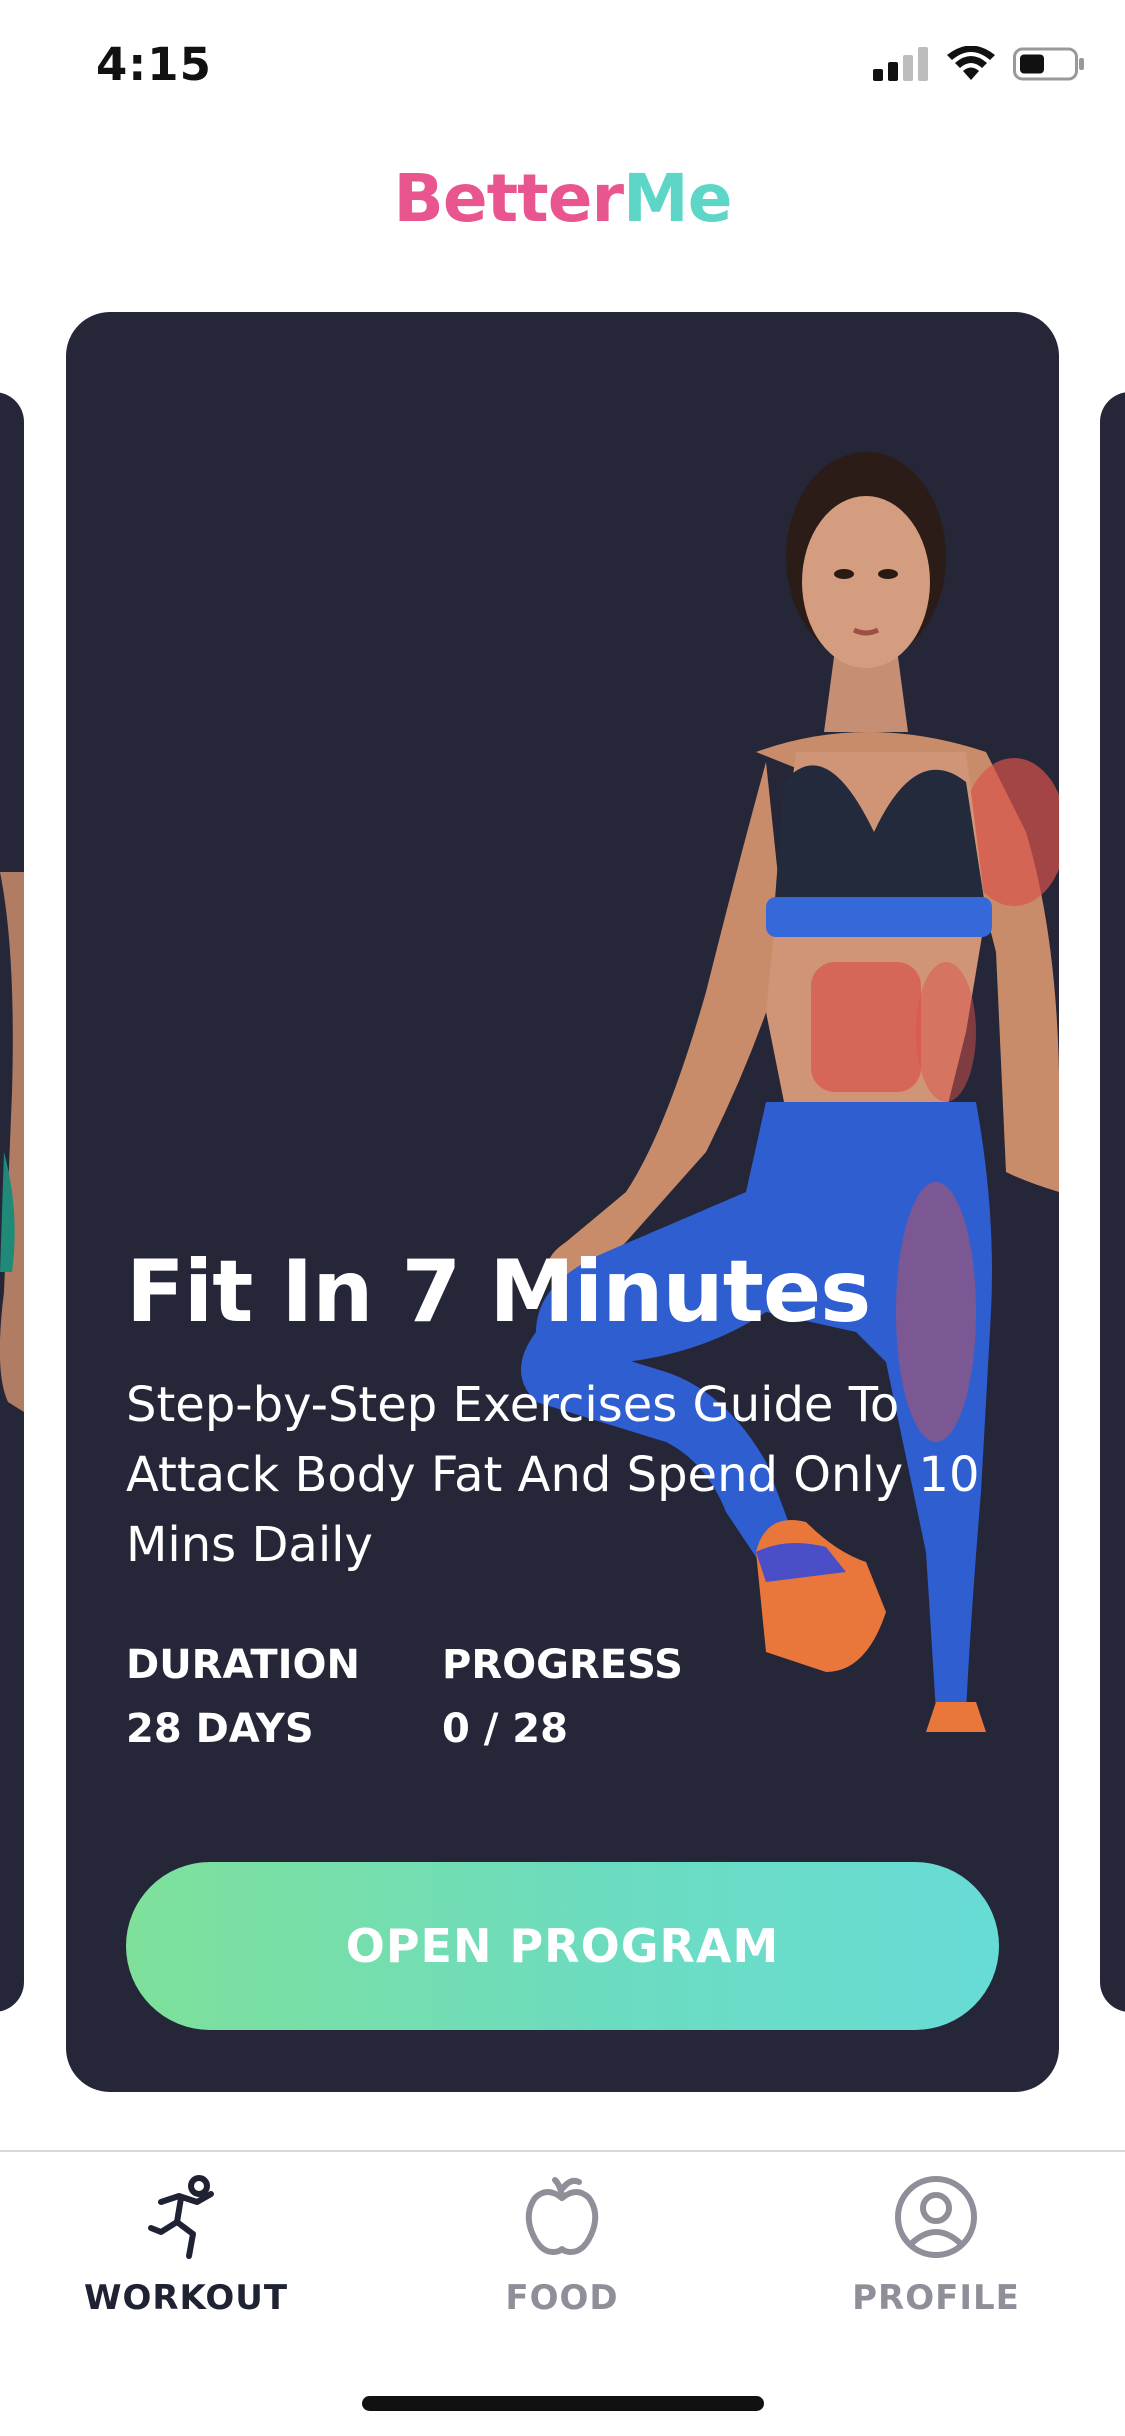 The image size is (1125, 2436). Describe the element at coordinates (154, 64) in the screenshot. I see `status-time: 4:15` at that location.